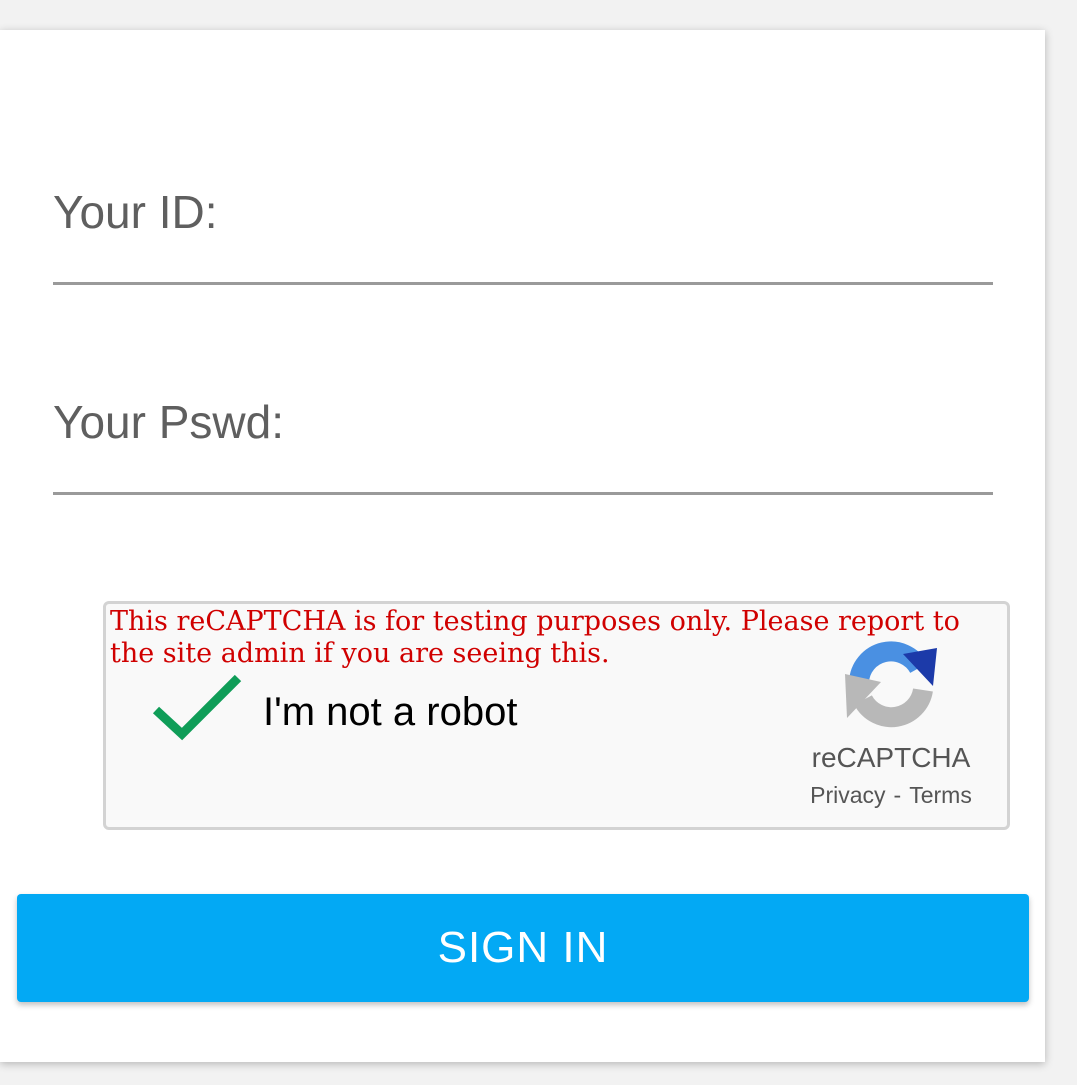  I want to click on recaptcha-checkbox-label: I'm not a robot, so click(390, 712).